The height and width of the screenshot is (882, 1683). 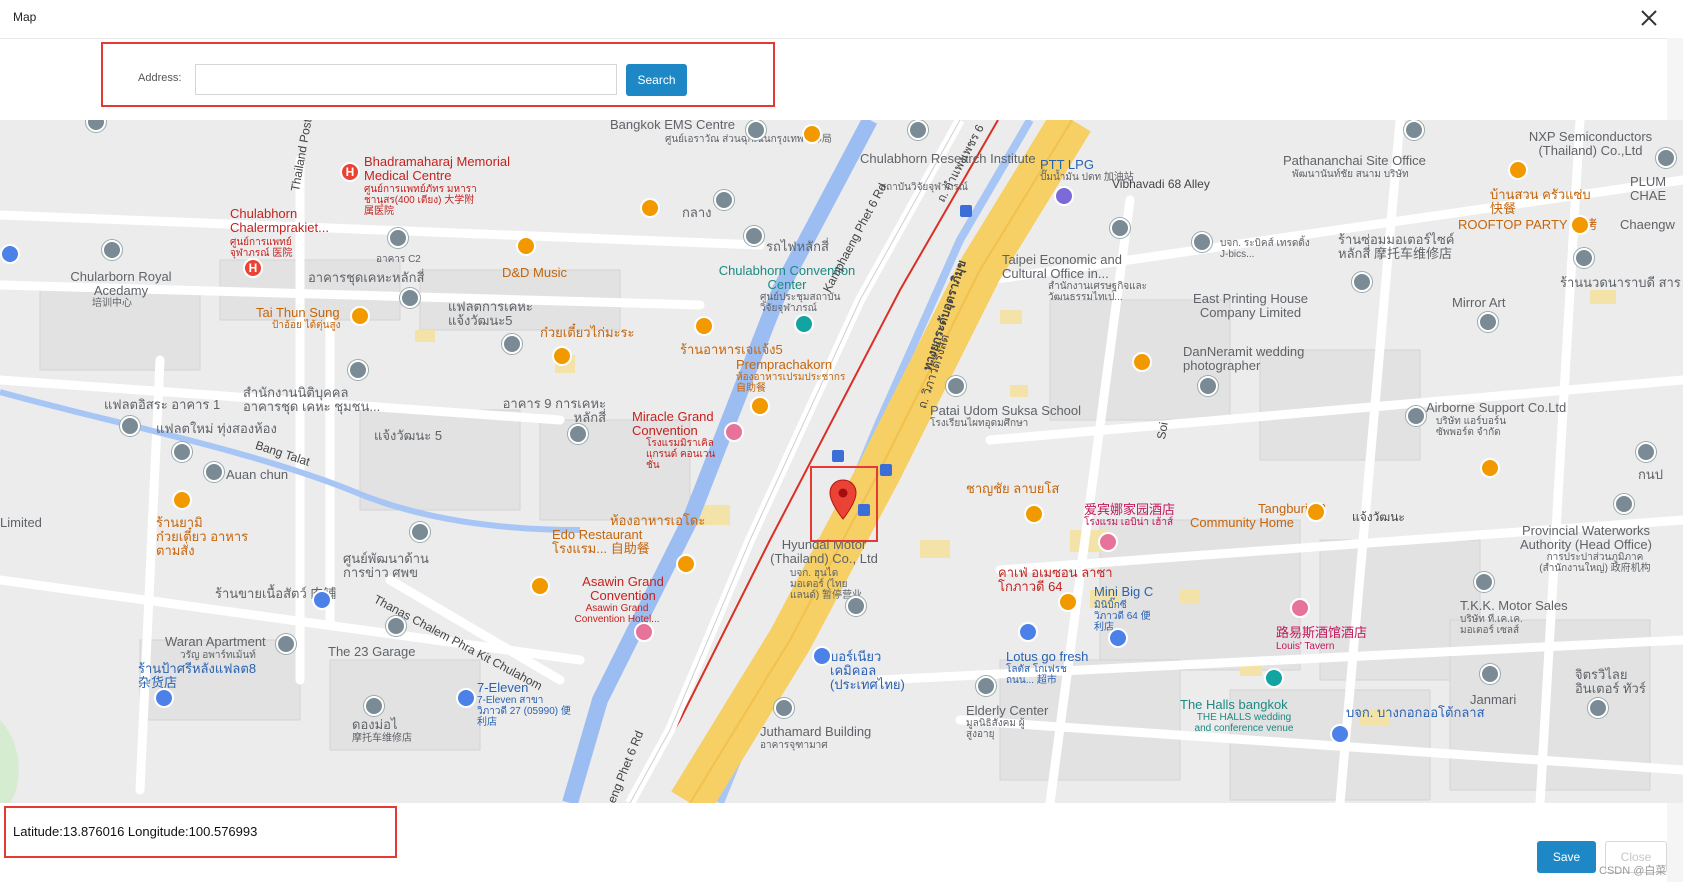 What do you see at coordinates (1162, 430) in the screenshot?
I see `label-soi: Soi` at bounding box center [1162, 430].